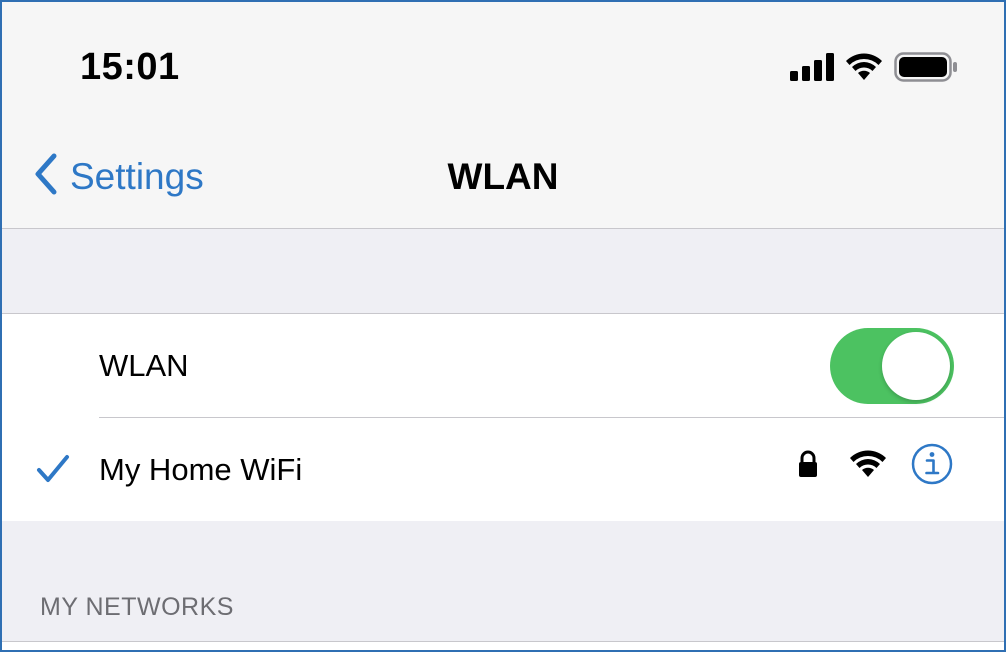  Describe the element at coordinates (130, 67) in the screenshot. I see `status-time: 15:01` at that location.